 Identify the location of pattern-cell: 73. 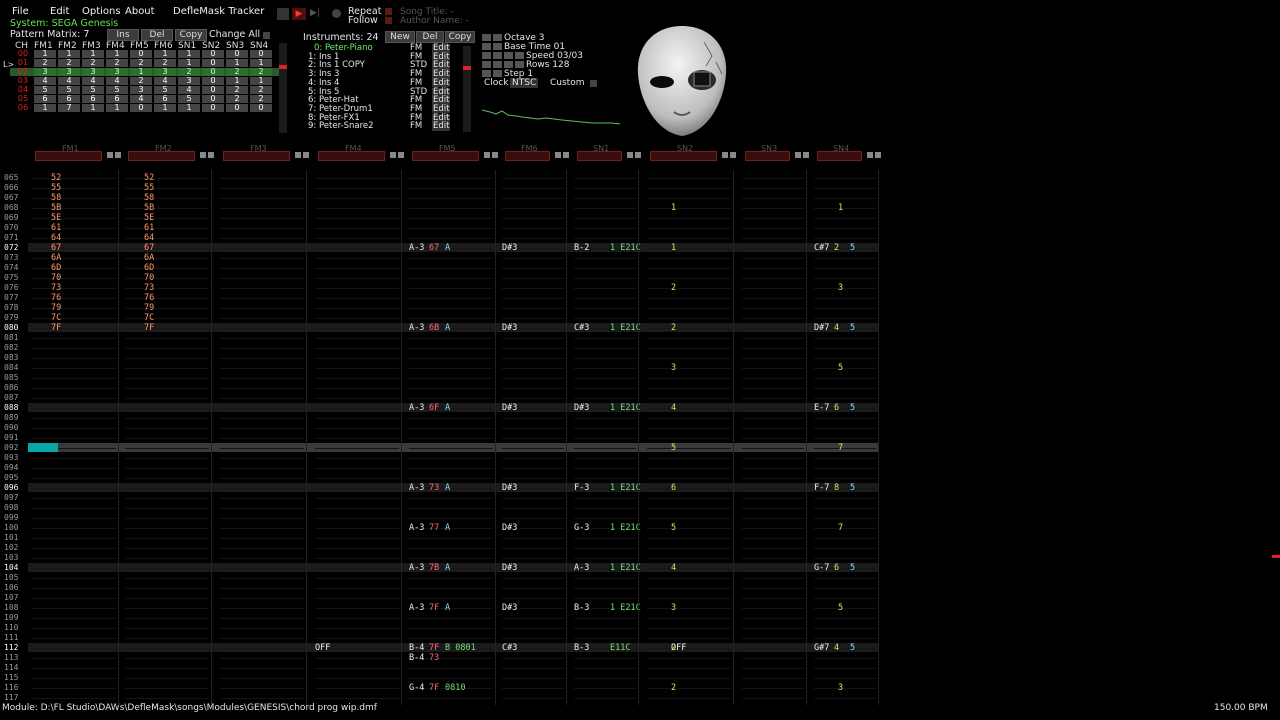
(149, 288).